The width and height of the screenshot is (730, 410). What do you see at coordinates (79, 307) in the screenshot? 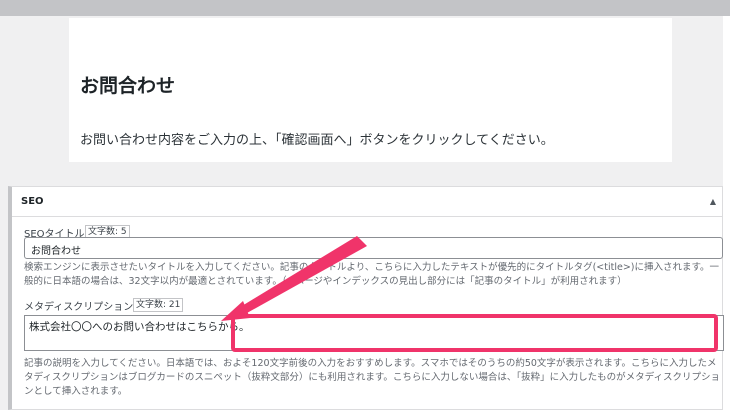
I see `meta-description-label: メタディスクリプション` at bounding box center [79, 307].